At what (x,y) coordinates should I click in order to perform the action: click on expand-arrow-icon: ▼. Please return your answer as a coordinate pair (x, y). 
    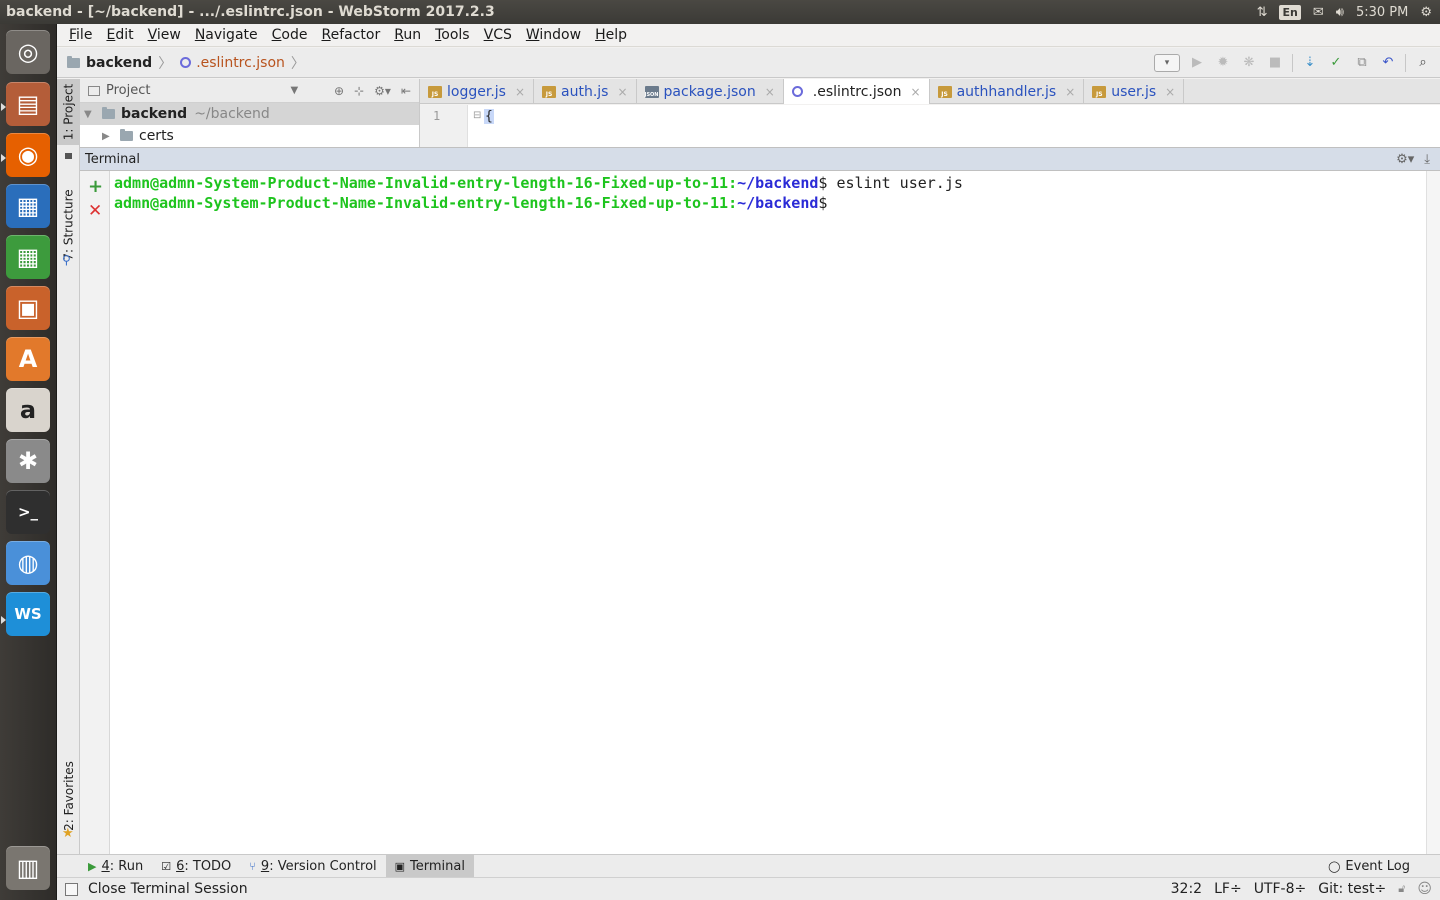
    Looking at the image, I should click on (90, 114).